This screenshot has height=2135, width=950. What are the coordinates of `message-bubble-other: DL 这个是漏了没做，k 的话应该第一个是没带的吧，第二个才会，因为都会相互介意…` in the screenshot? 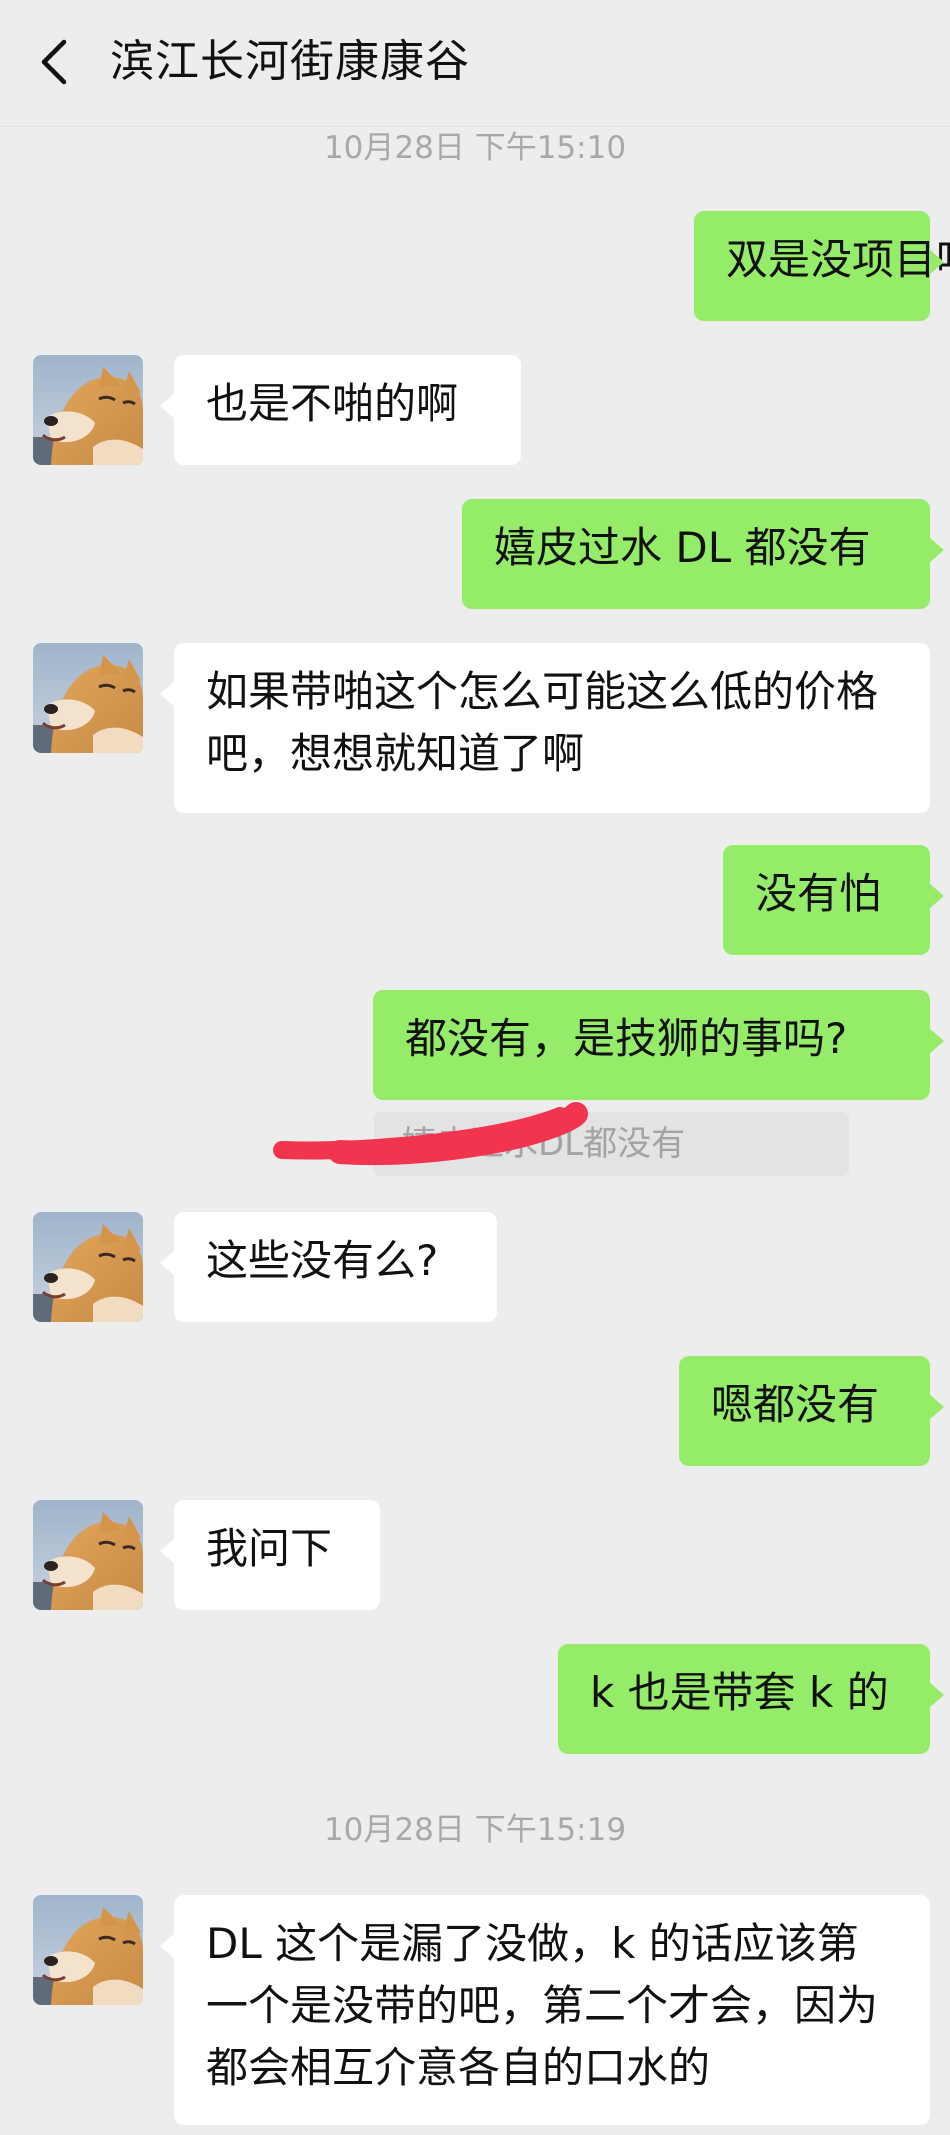 It's located at (545, 2010).